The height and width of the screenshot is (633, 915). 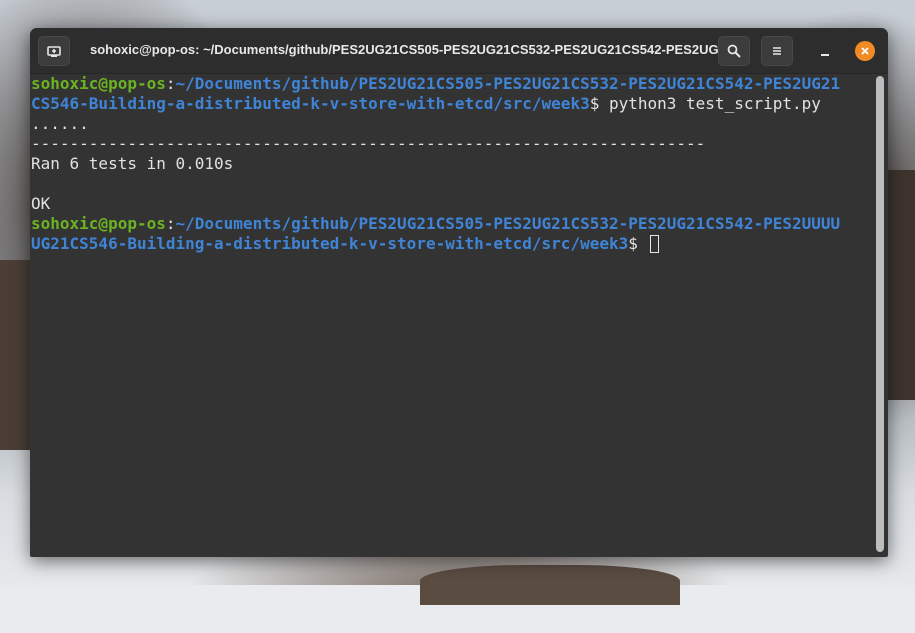 What do you see at coordinates (15, 355) in the screenshot?
I see `wallpaper-rock-left` at bounding box center [15, 355].